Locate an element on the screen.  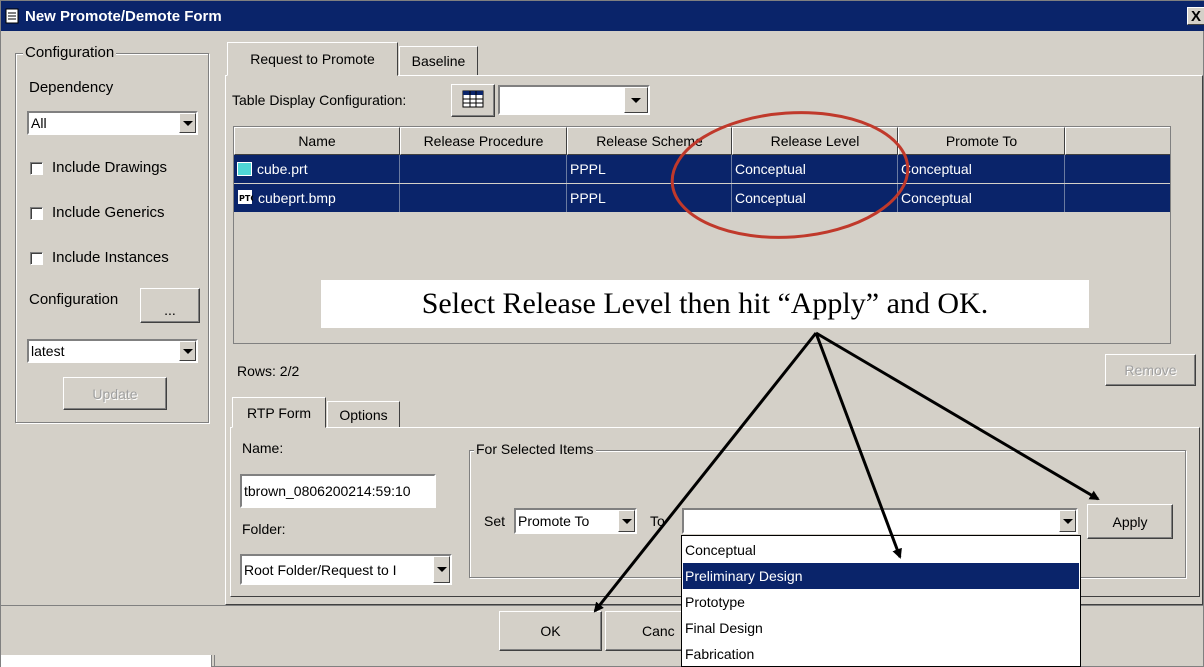
dropdown-option: Preliminary Design is located at coordinates (881, 576).